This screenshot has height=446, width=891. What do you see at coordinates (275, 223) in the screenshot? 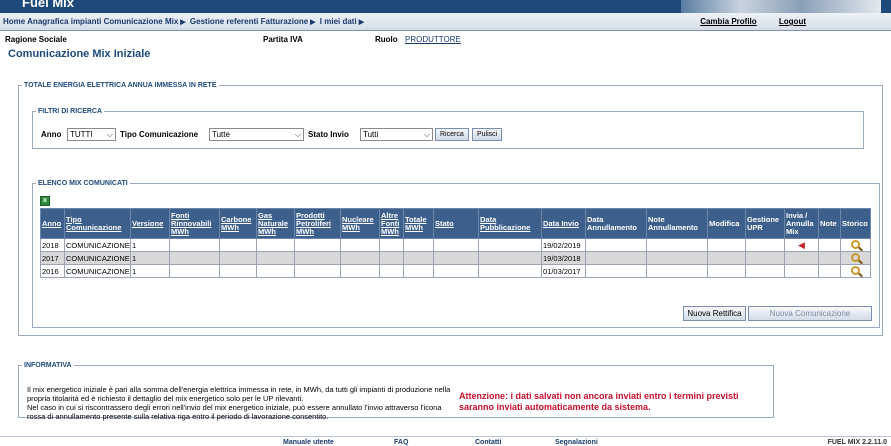
I see `column-header: Gas Naturale MWh` at bounding box center [275, 223].